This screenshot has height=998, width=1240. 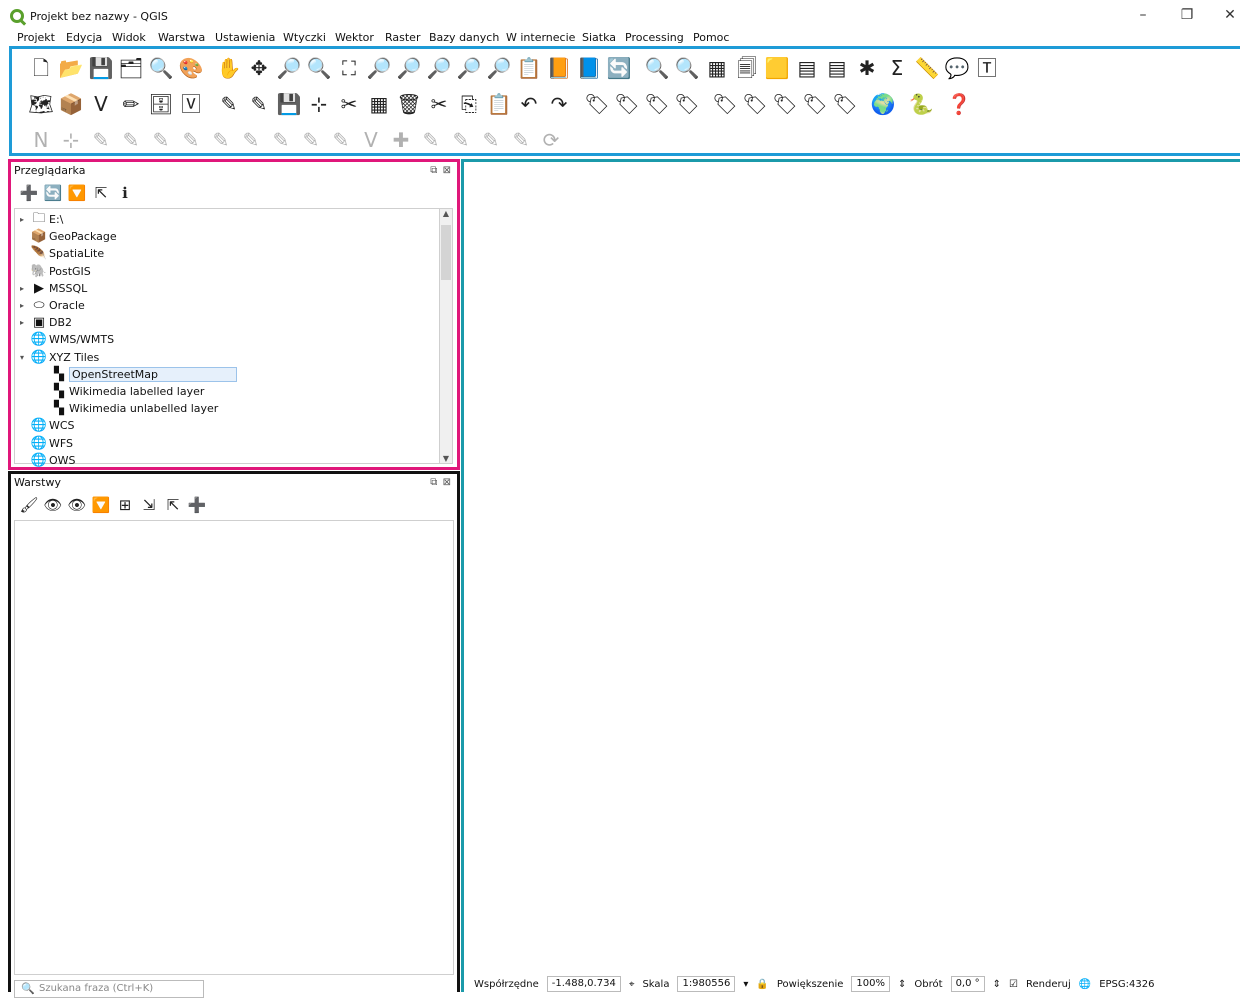 I want to click on menu-processing: Processing, so click(x=654, y=37).